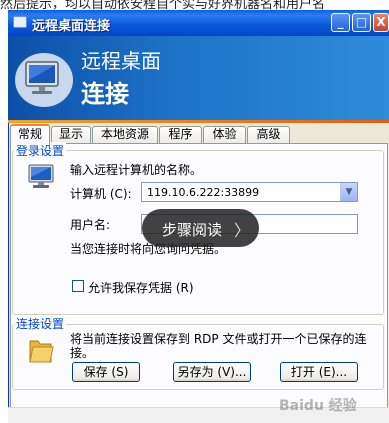  I want to click on minimize-button: _, so click(340, 22).